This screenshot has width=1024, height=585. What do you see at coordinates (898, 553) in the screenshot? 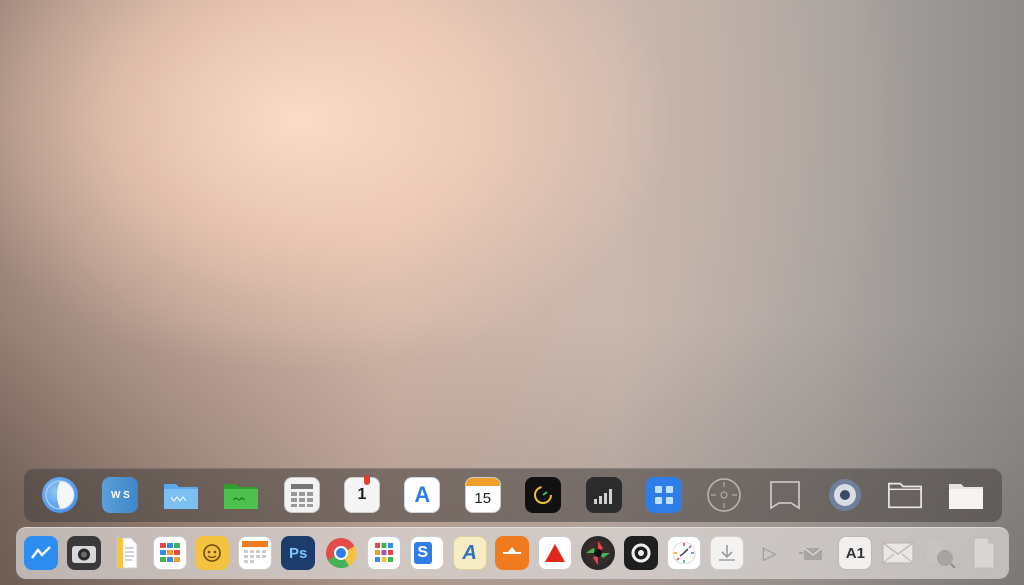
I see `mail-icon` at bounding box center [898, 553].